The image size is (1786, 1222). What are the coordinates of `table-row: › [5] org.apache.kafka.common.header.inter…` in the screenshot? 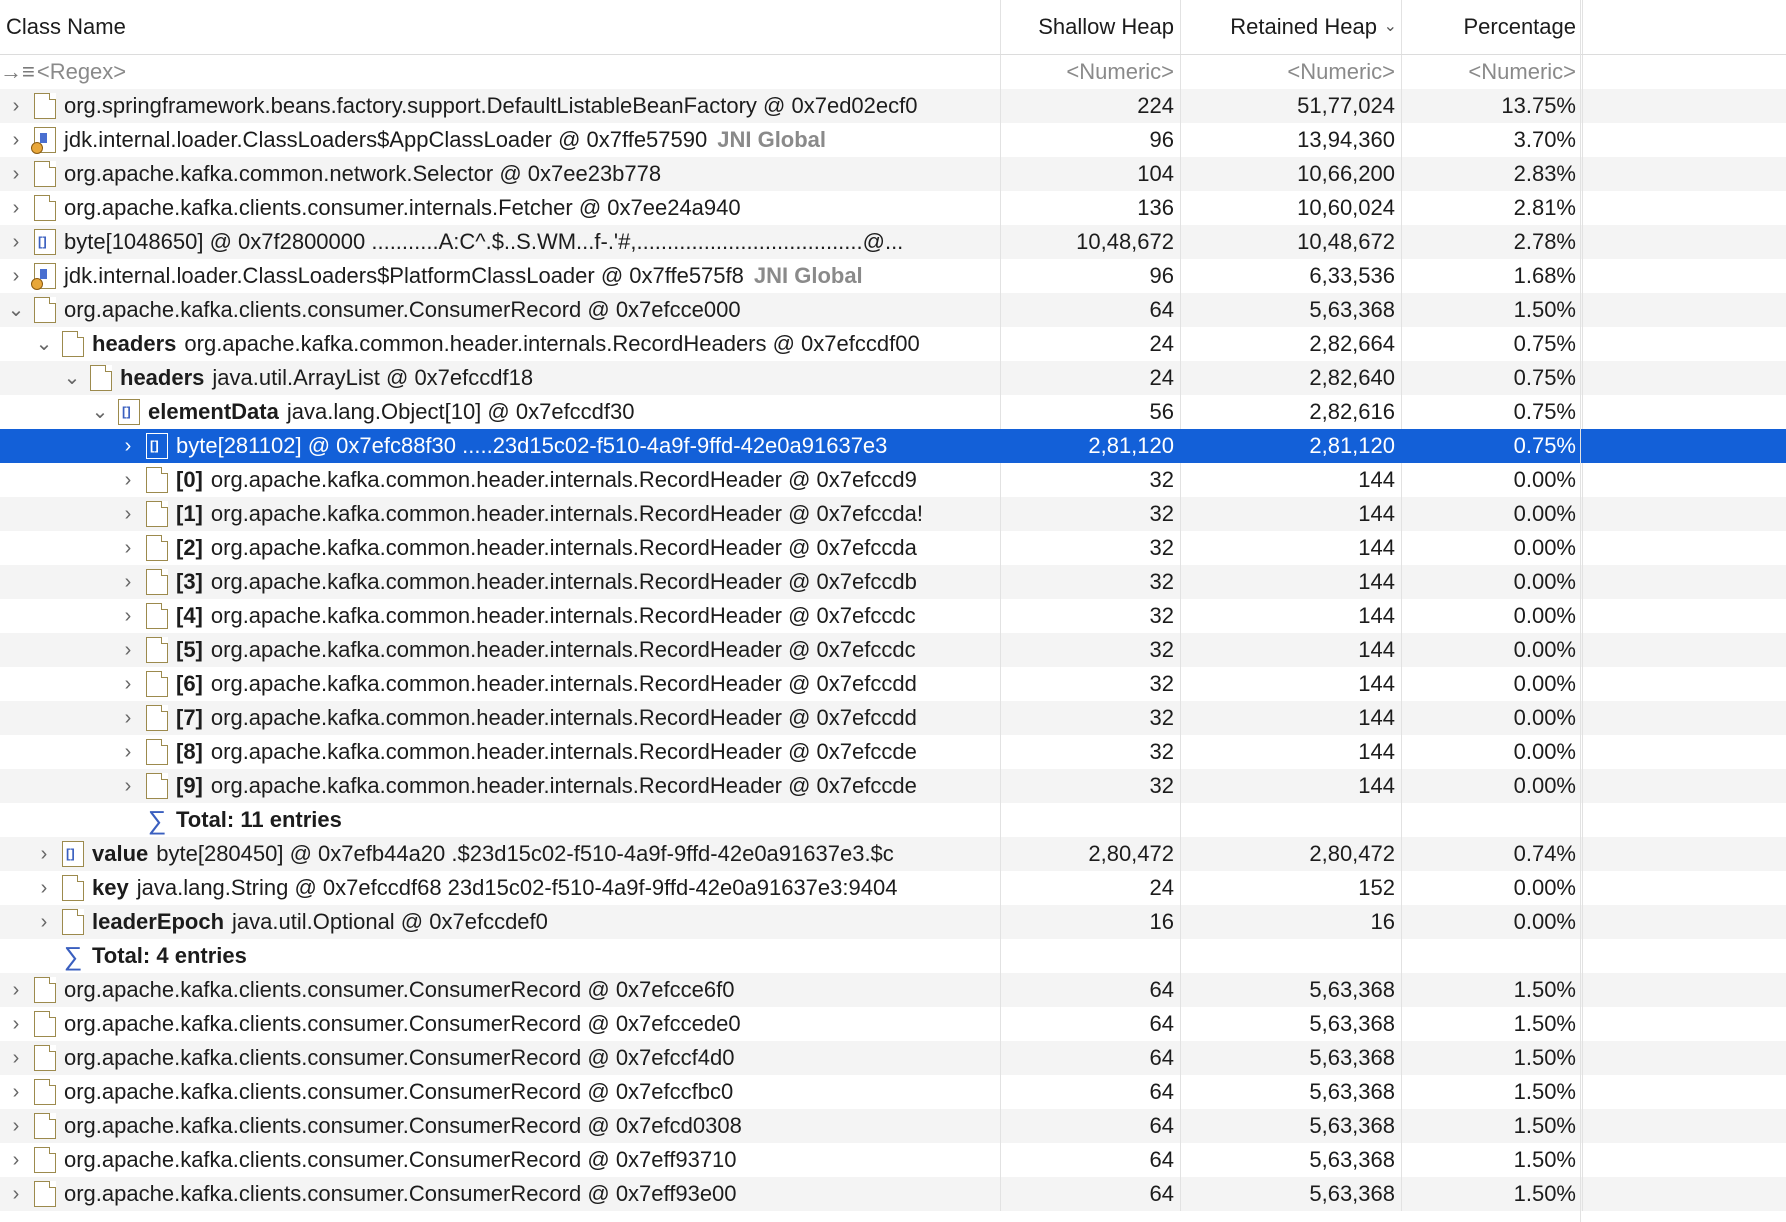 It's located at (893, 650).